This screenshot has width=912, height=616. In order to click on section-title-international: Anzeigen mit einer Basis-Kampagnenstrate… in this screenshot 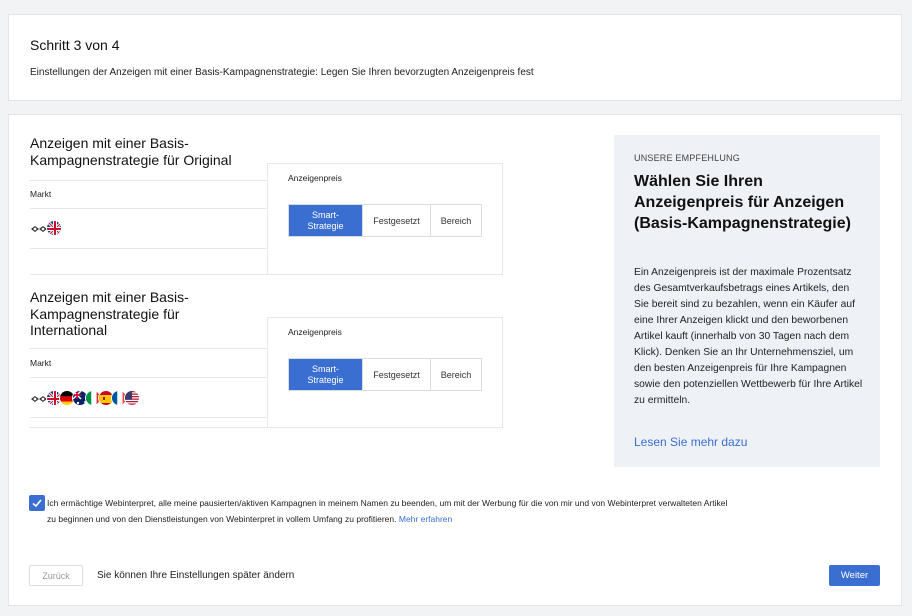, I will do `click(109, 313)`.